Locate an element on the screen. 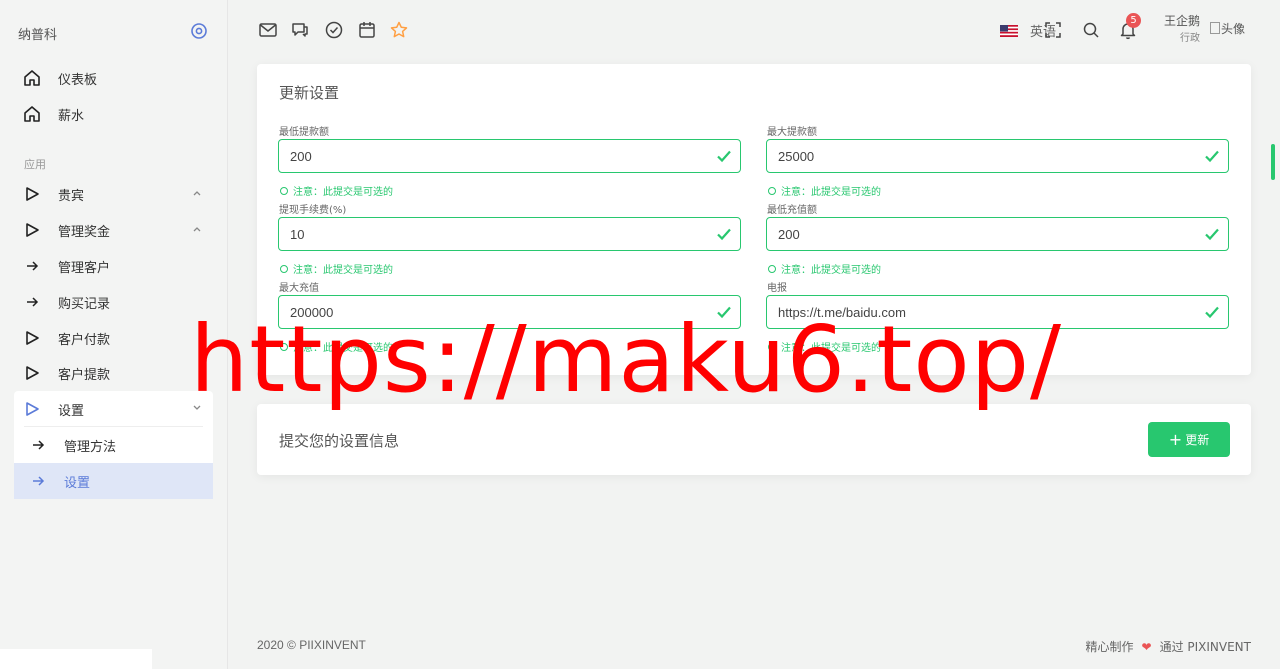  us-flag-icon is located at coordinates (1009, 30).